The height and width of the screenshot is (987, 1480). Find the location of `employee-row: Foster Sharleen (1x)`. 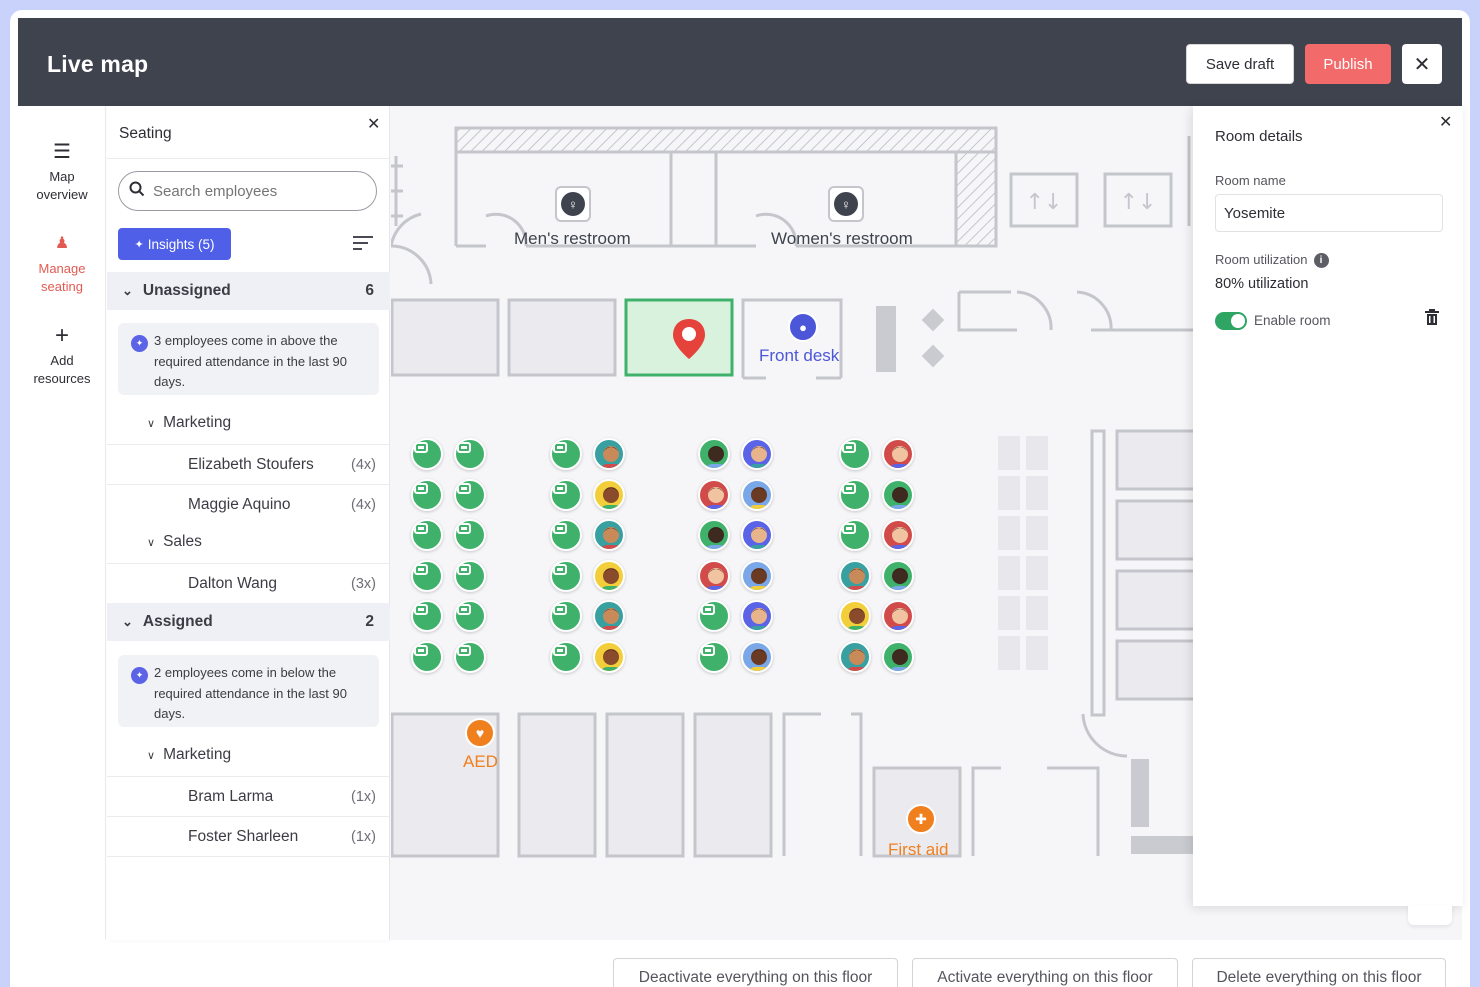

employee-row: Foster Sharleen (1x) is located at coordinates (248, 836).